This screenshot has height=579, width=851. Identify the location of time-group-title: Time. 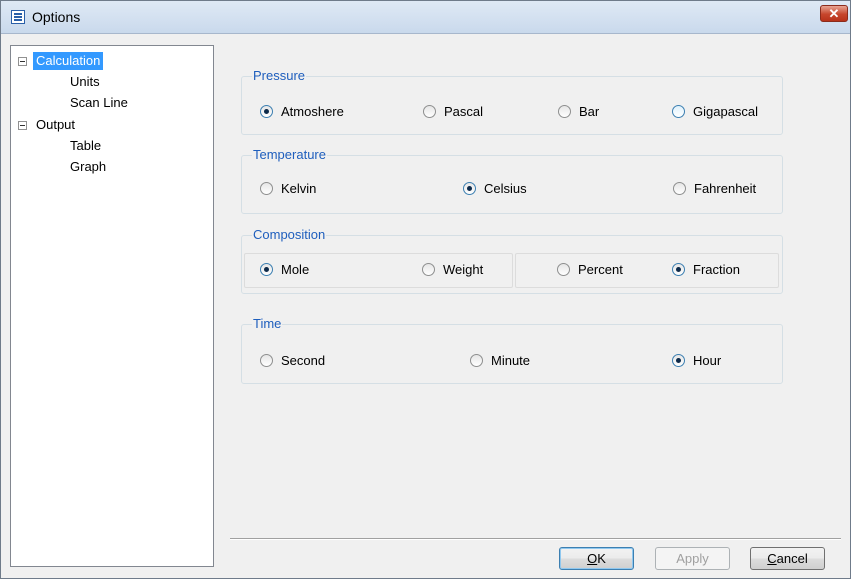
(267, 324).